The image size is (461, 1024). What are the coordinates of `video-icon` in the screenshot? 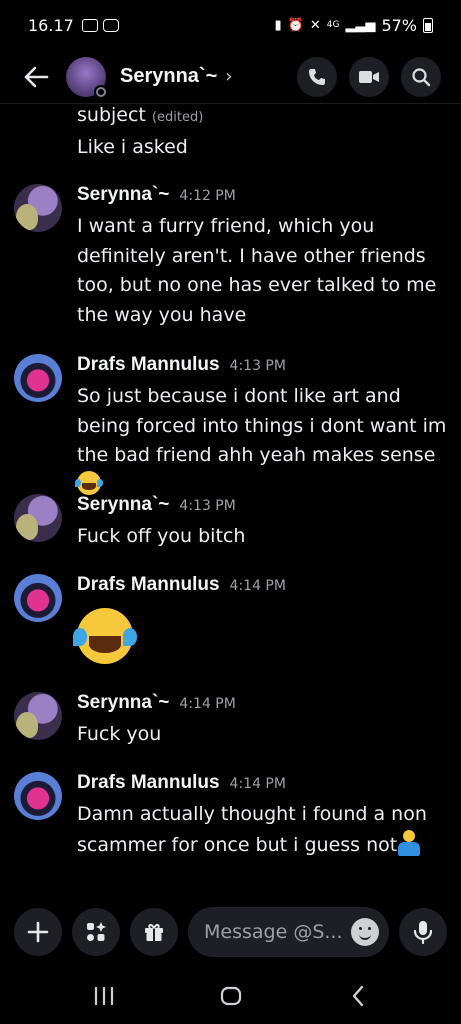 It's located at (369, 76).